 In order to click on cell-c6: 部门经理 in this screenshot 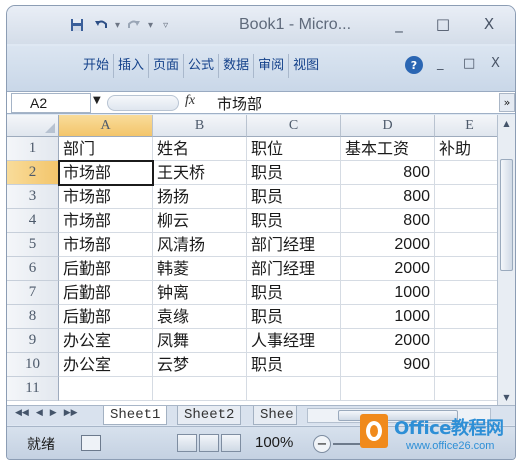, I will do `click(294, 269)`.